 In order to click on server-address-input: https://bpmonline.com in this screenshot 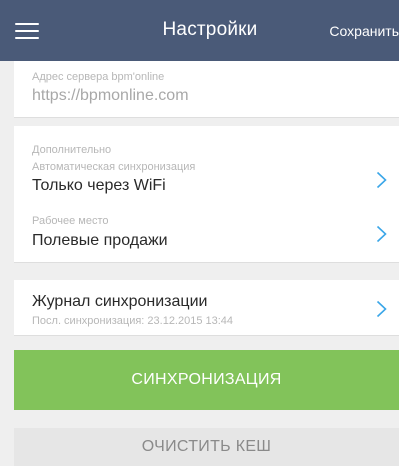, I will do `click(110, 96)`.